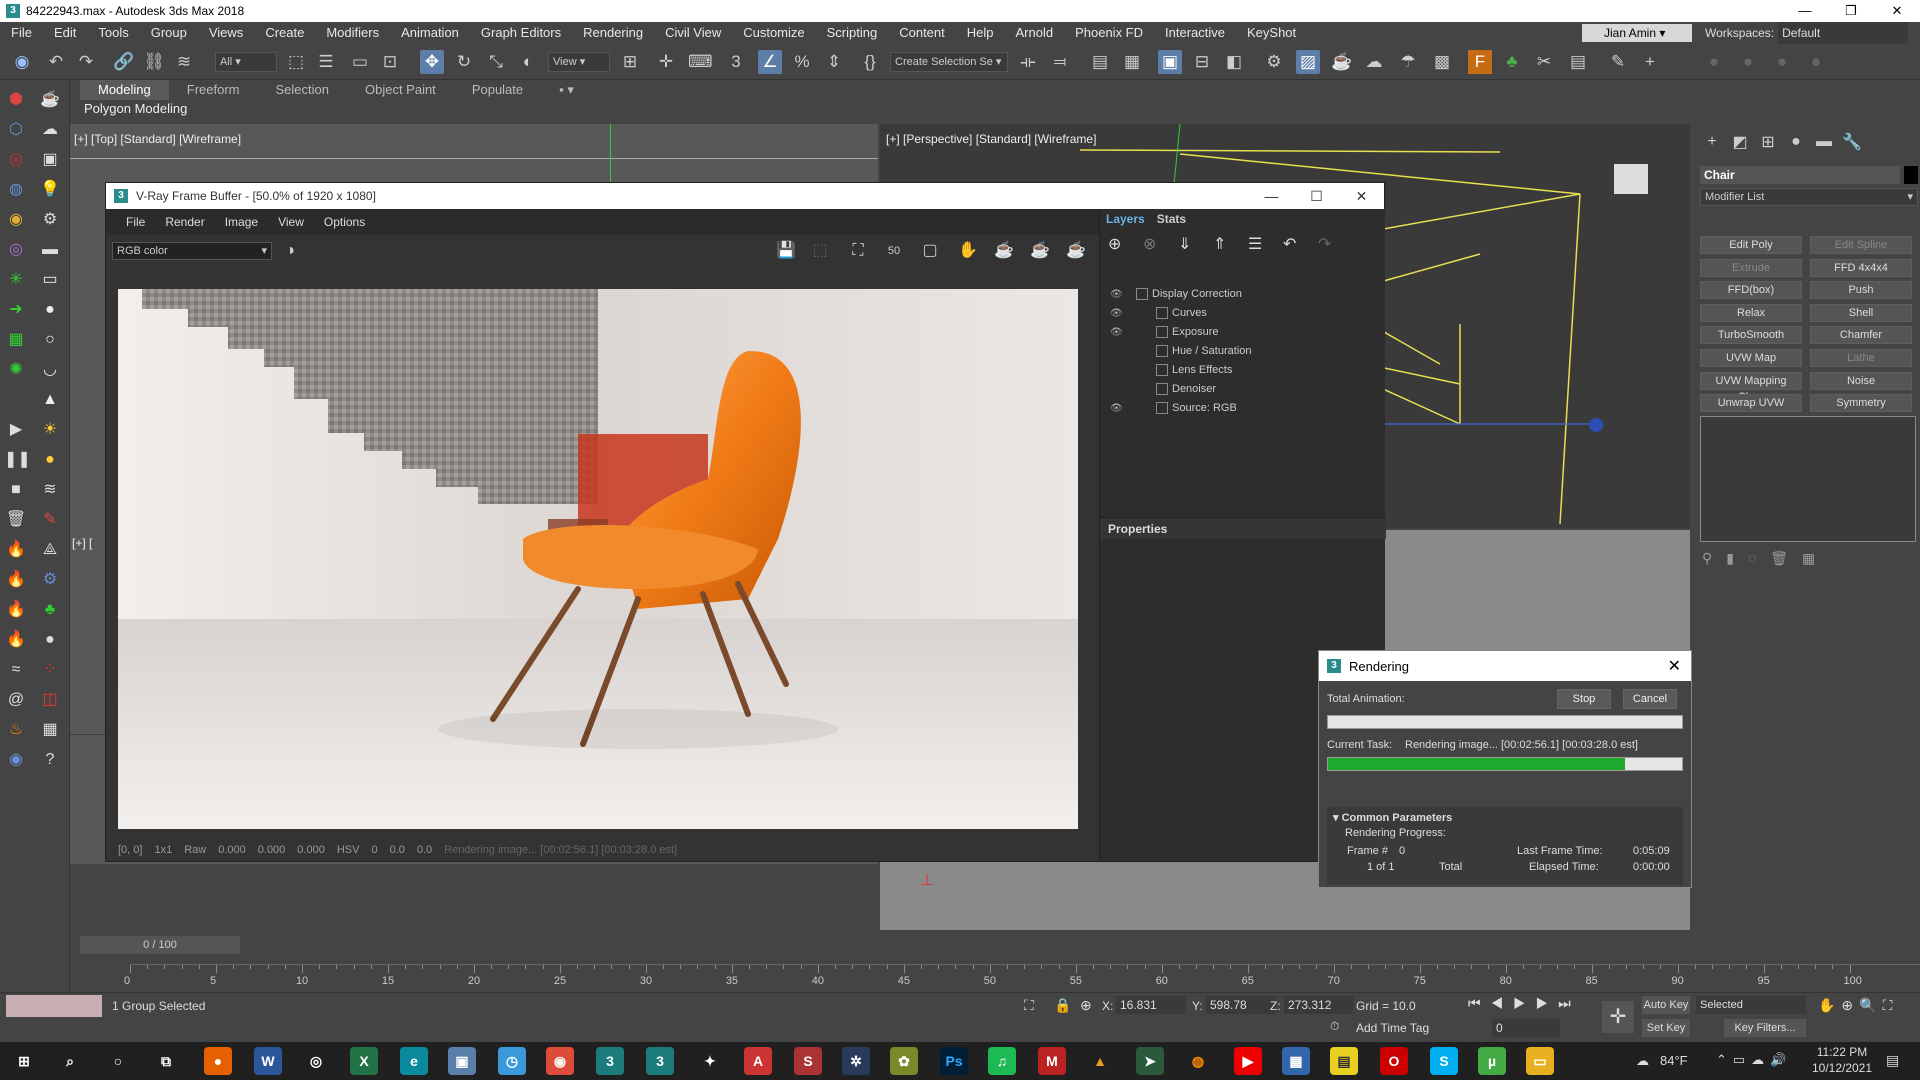 The height and width of the screenshot is (1080, 1920). What do you see at coordinates (50, 370) in the screenshot?
I see `bowl-icon: ◡` at bounding box center [50, 370].